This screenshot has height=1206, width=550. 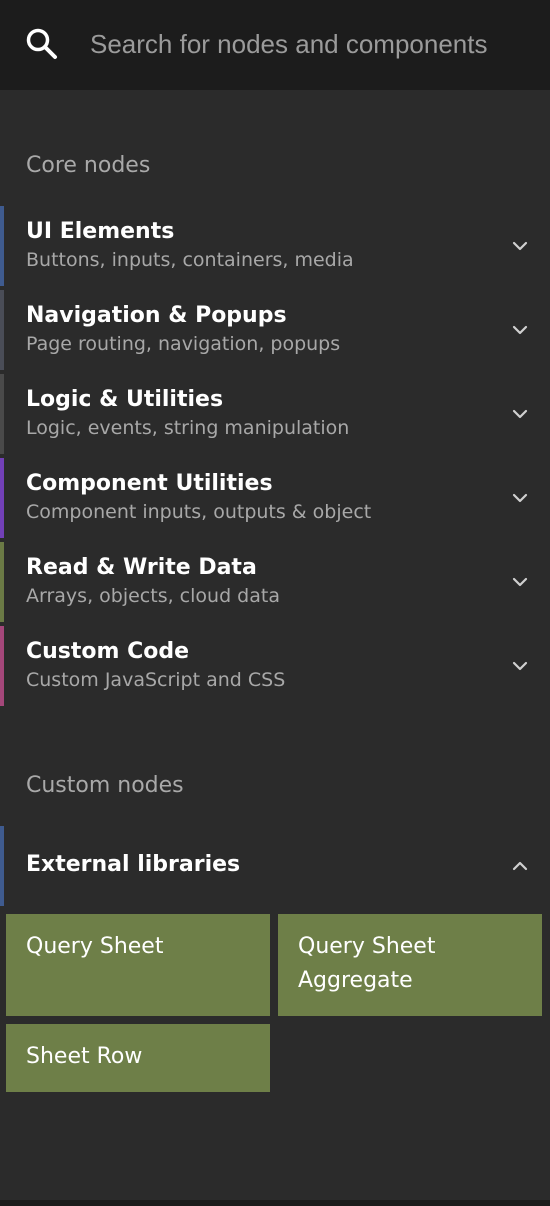 What do you see at coordinates (183, 344) in the screenshot?
I see `category-subtitle: Page routing, navigation, popups` at bounding box center [183, 344].